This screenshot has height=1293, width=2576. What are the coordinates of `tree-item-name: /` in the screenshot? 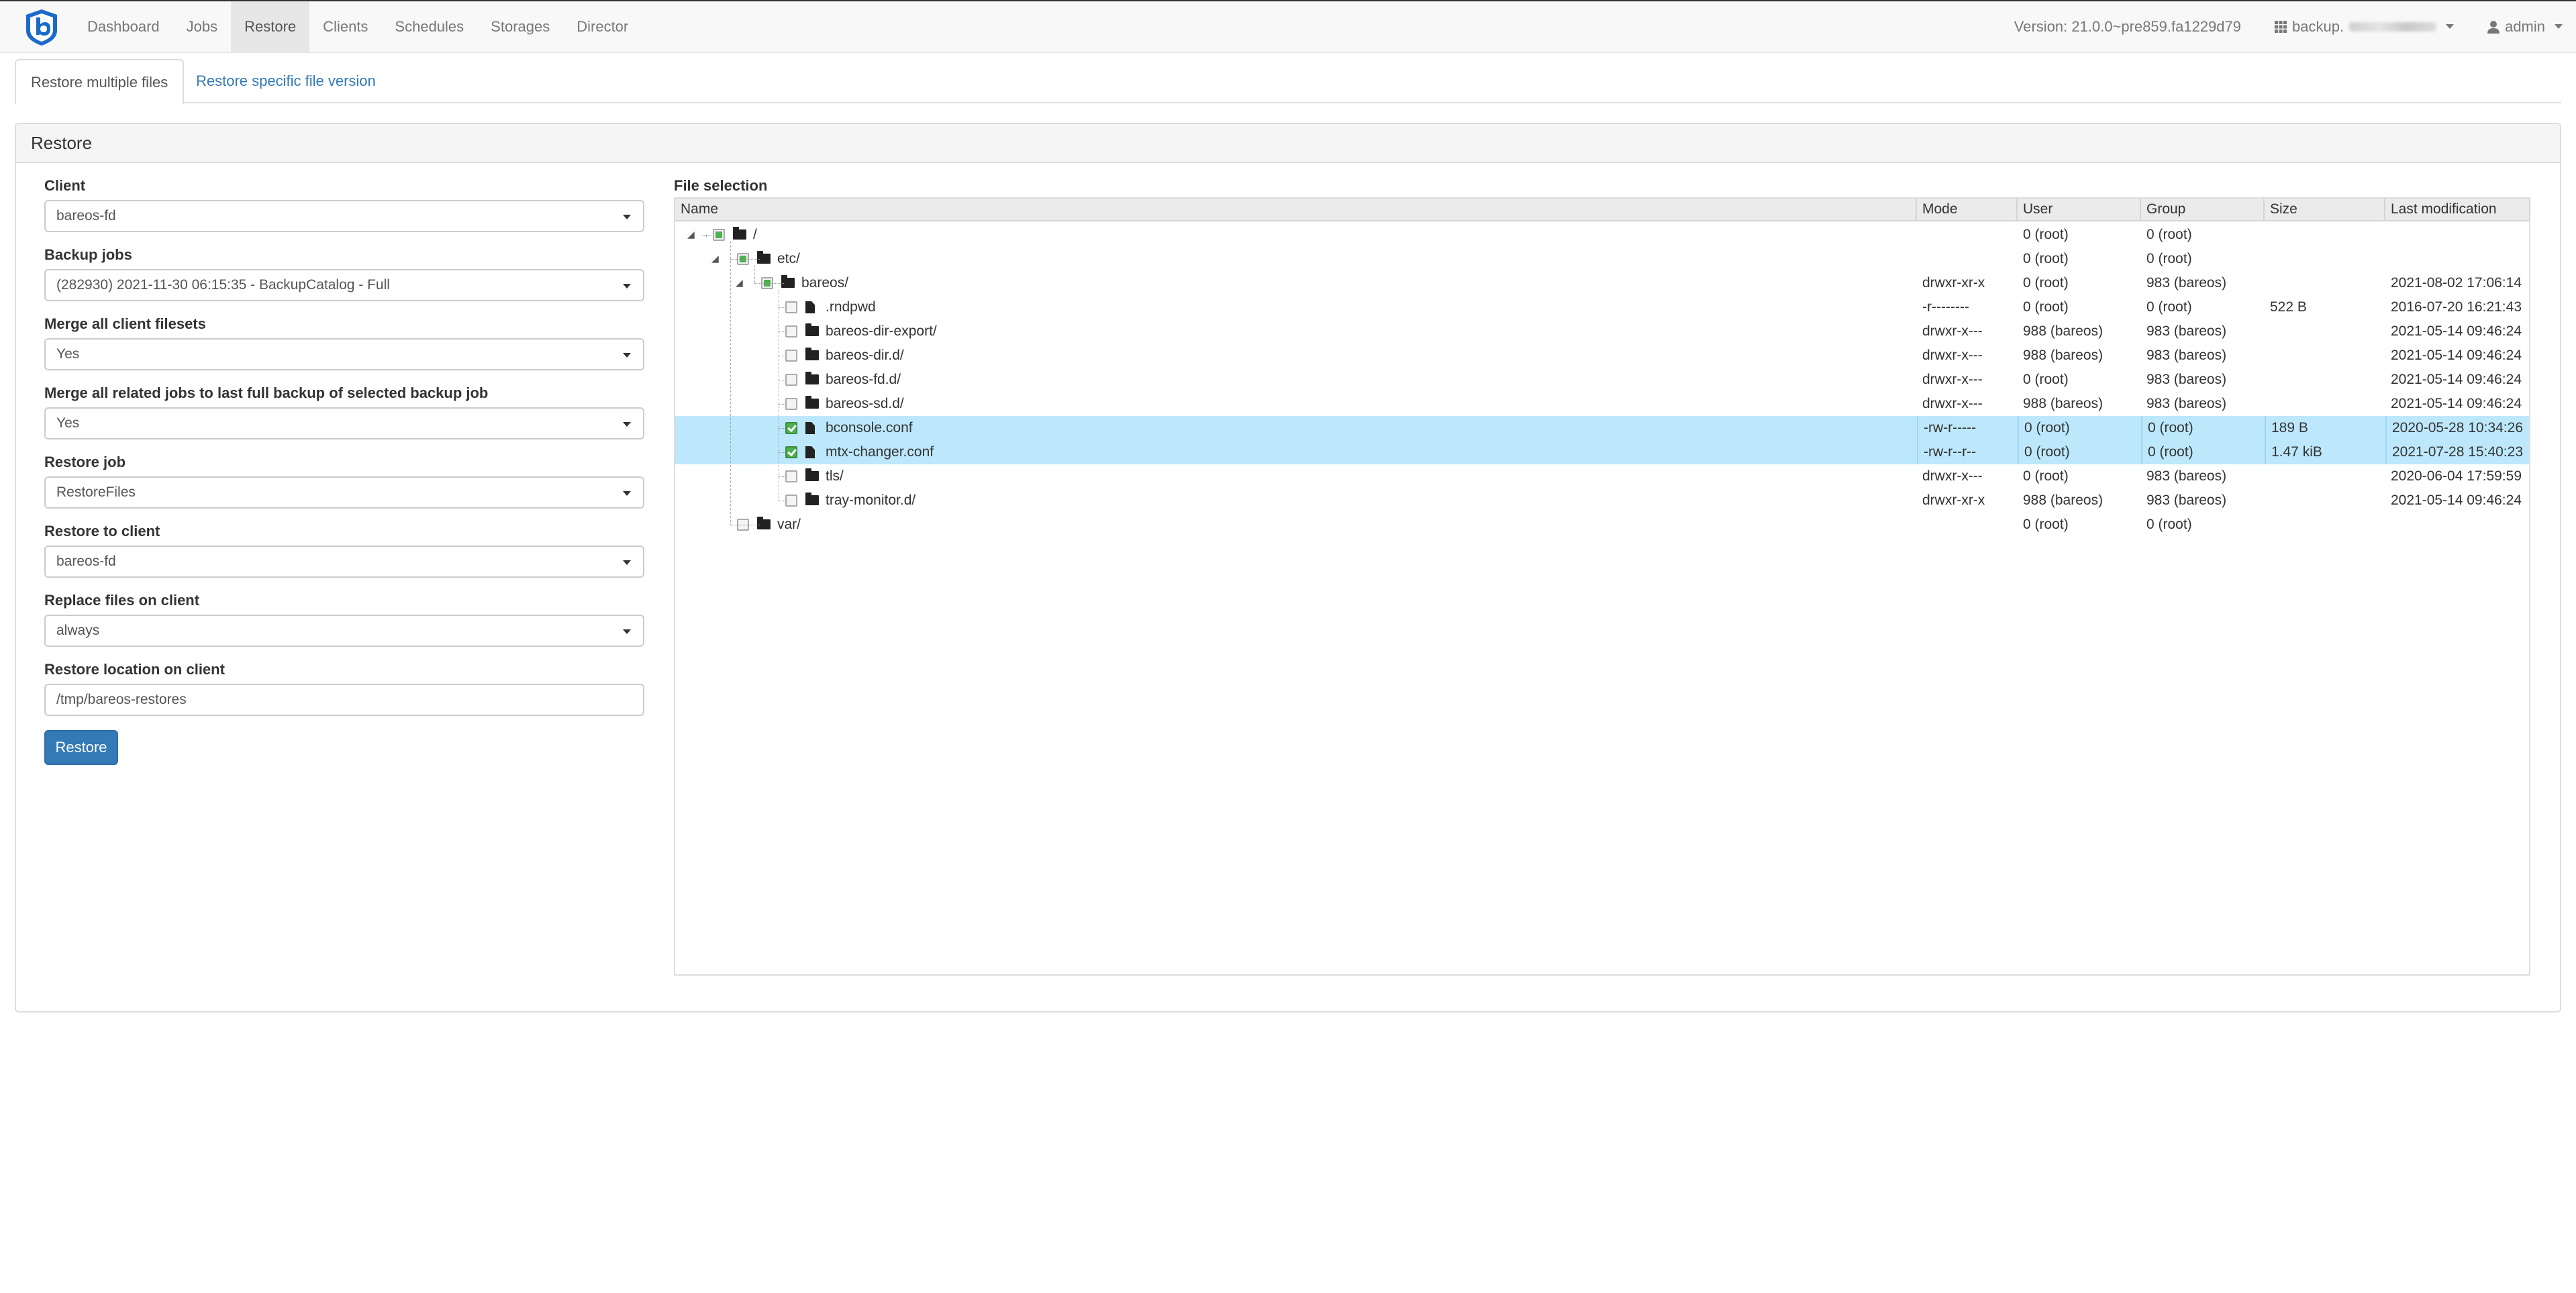 It's located at (755, 235).